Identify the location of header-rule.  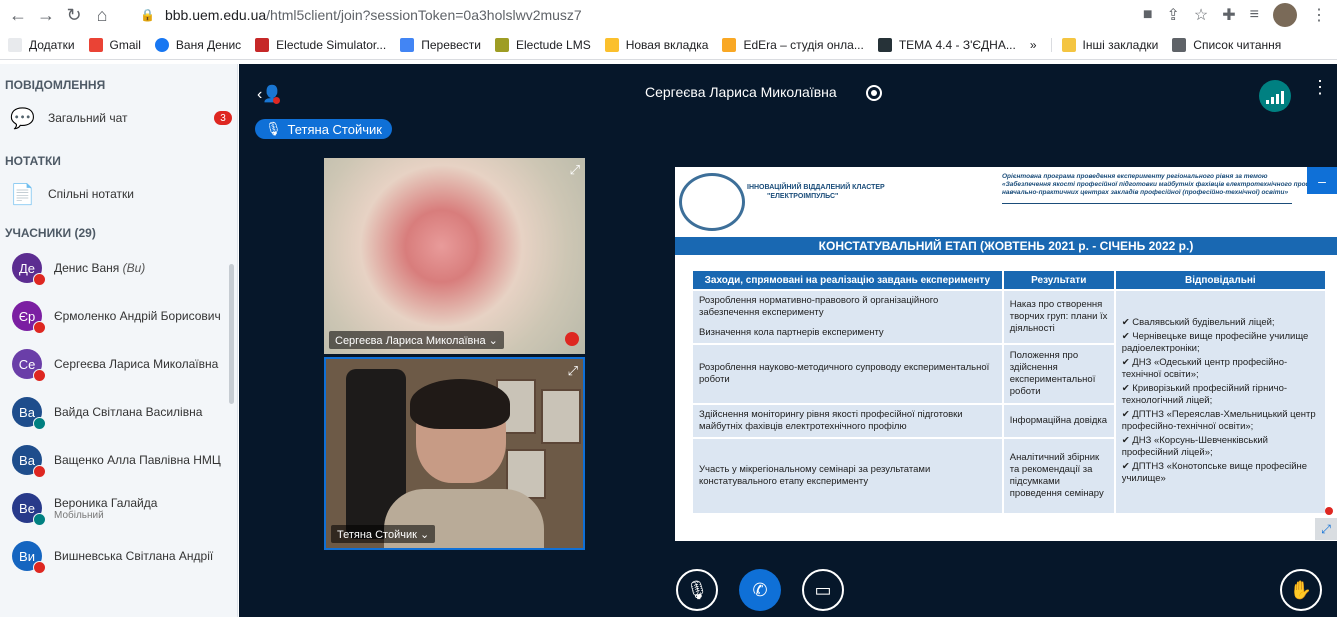
(1147, 203).